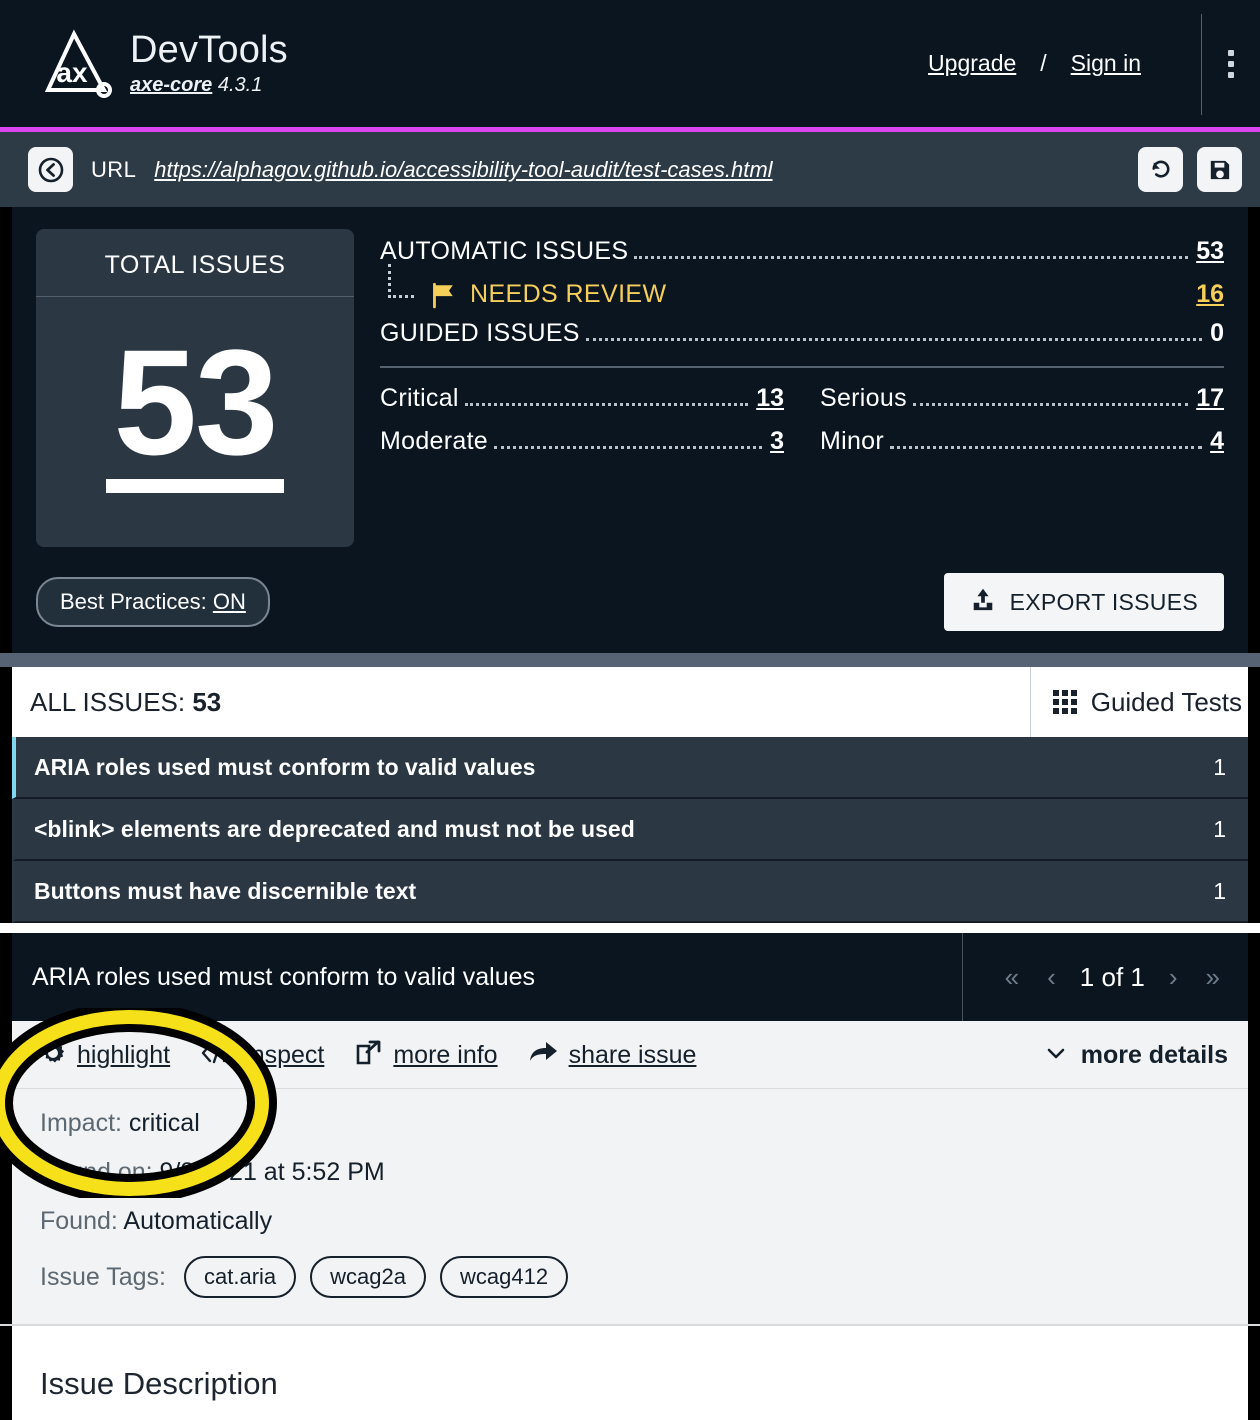 Image resolution: width=1260 pixels, height=1420 pixels. Describe the element at coordinates (229, 601) in the screenshot. I see `best-practices-value: ON` at that location.